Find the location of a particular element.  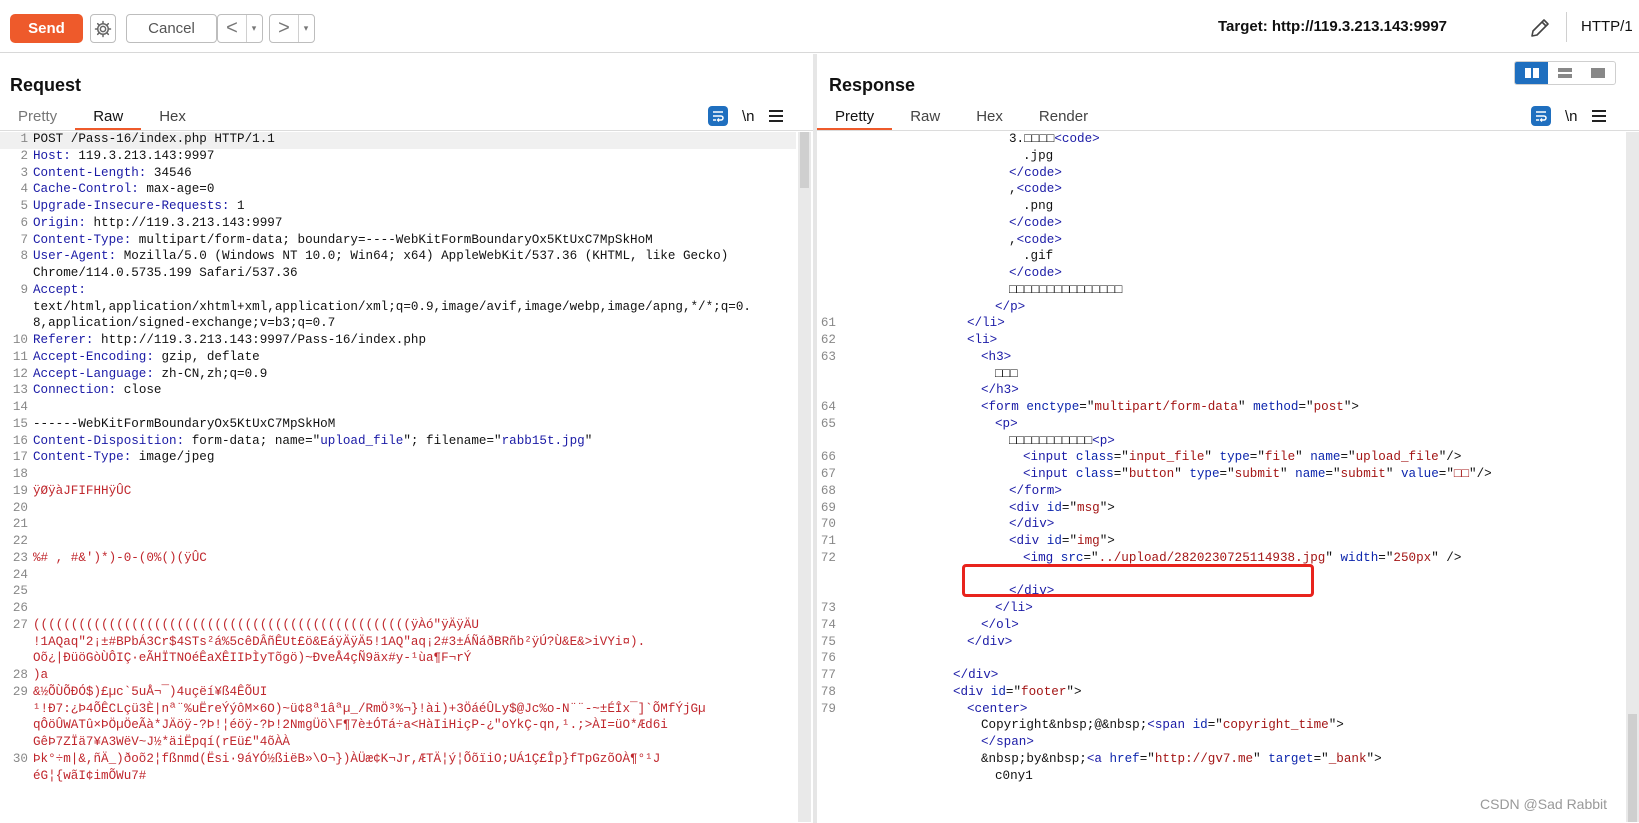

code-token: )a is located at coordinates (41, 675).